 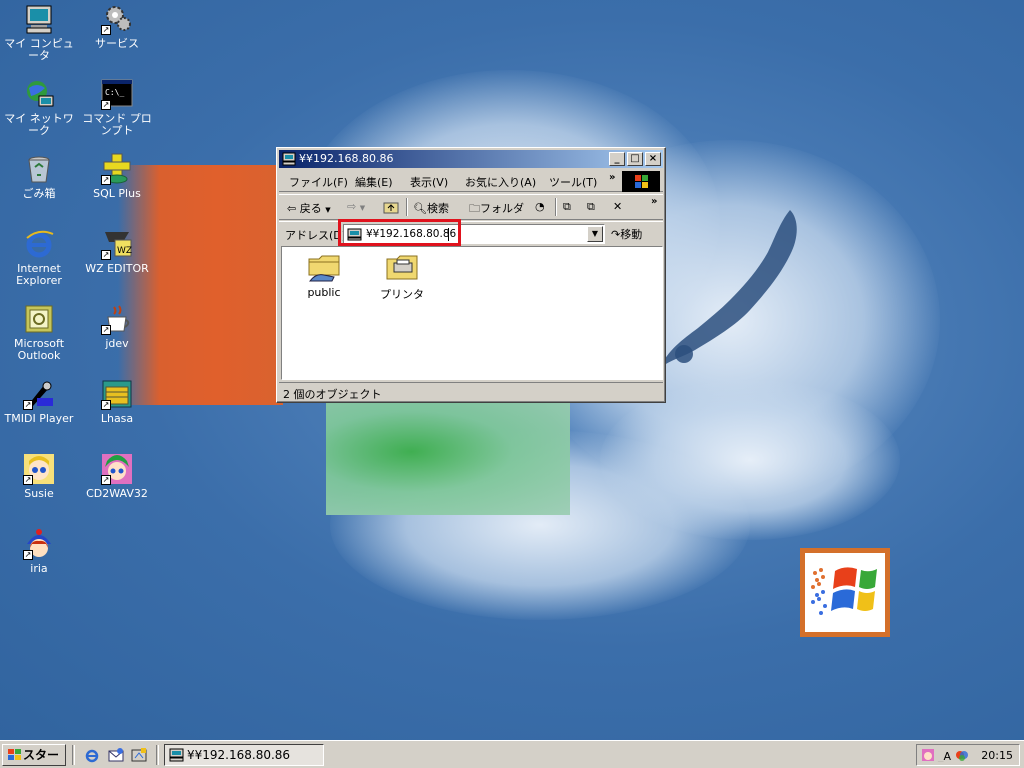 I want to click on desktop-icon-network: マイ ネットワーク, so click(x=39, y=107).